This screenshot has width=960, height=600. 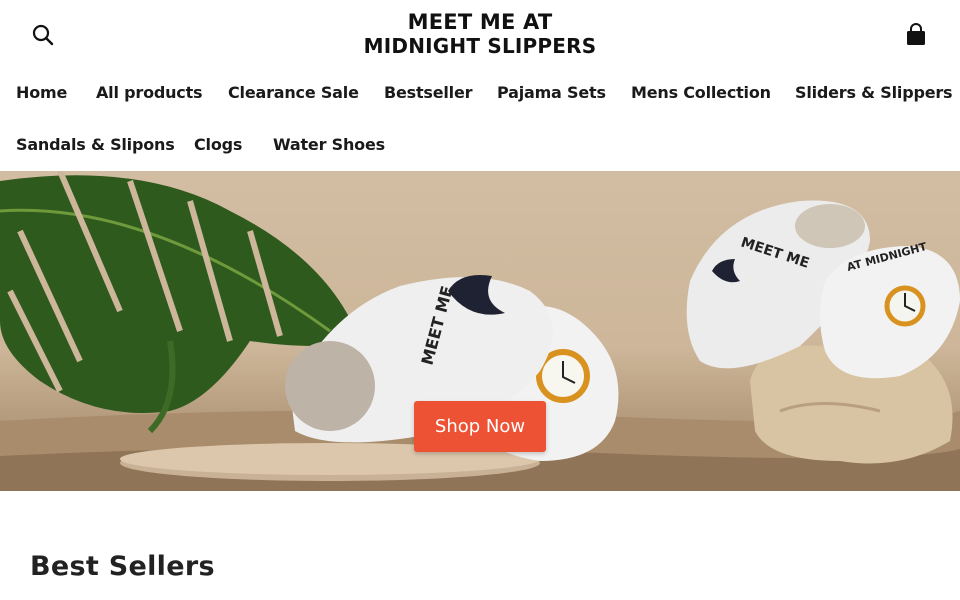 I want to click on logo-line-1: MEET ME AT, so click(x=480, y=22).